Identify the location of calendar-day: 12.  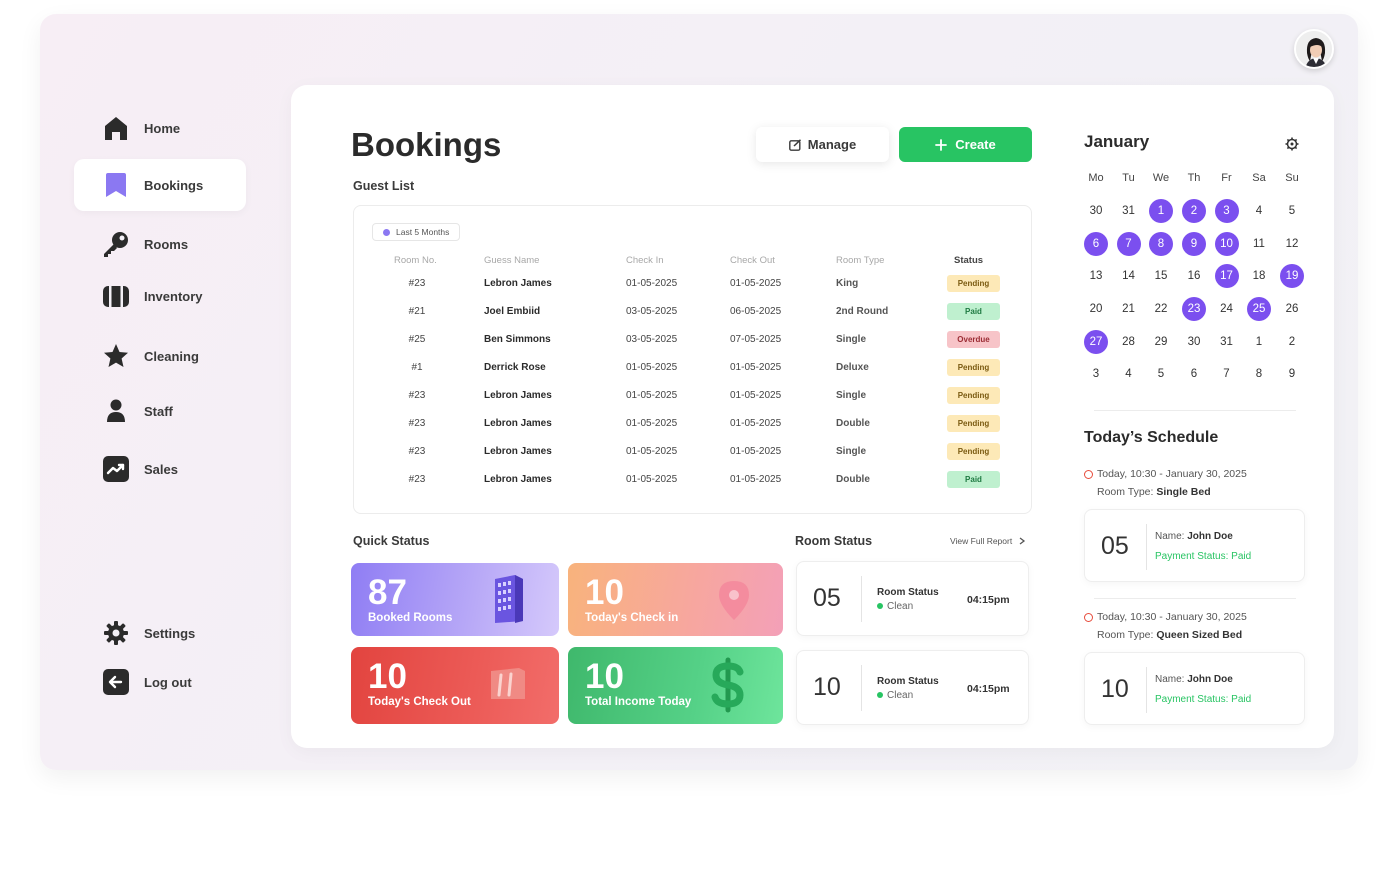
(1292, 244).